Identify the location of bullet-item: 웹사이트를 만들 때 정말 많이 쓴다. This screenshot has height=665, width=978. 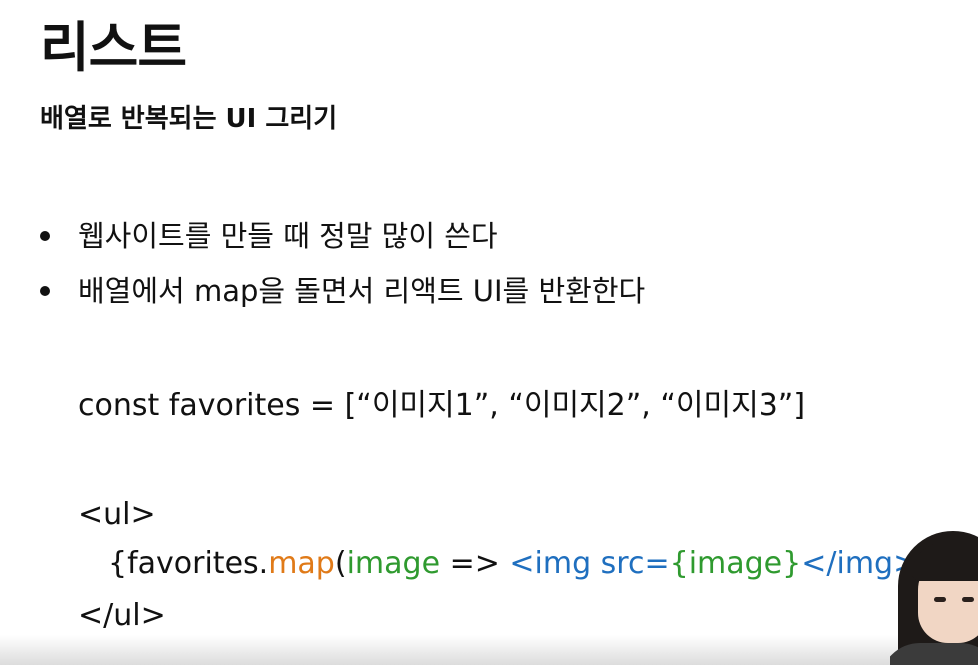
(342, 236).